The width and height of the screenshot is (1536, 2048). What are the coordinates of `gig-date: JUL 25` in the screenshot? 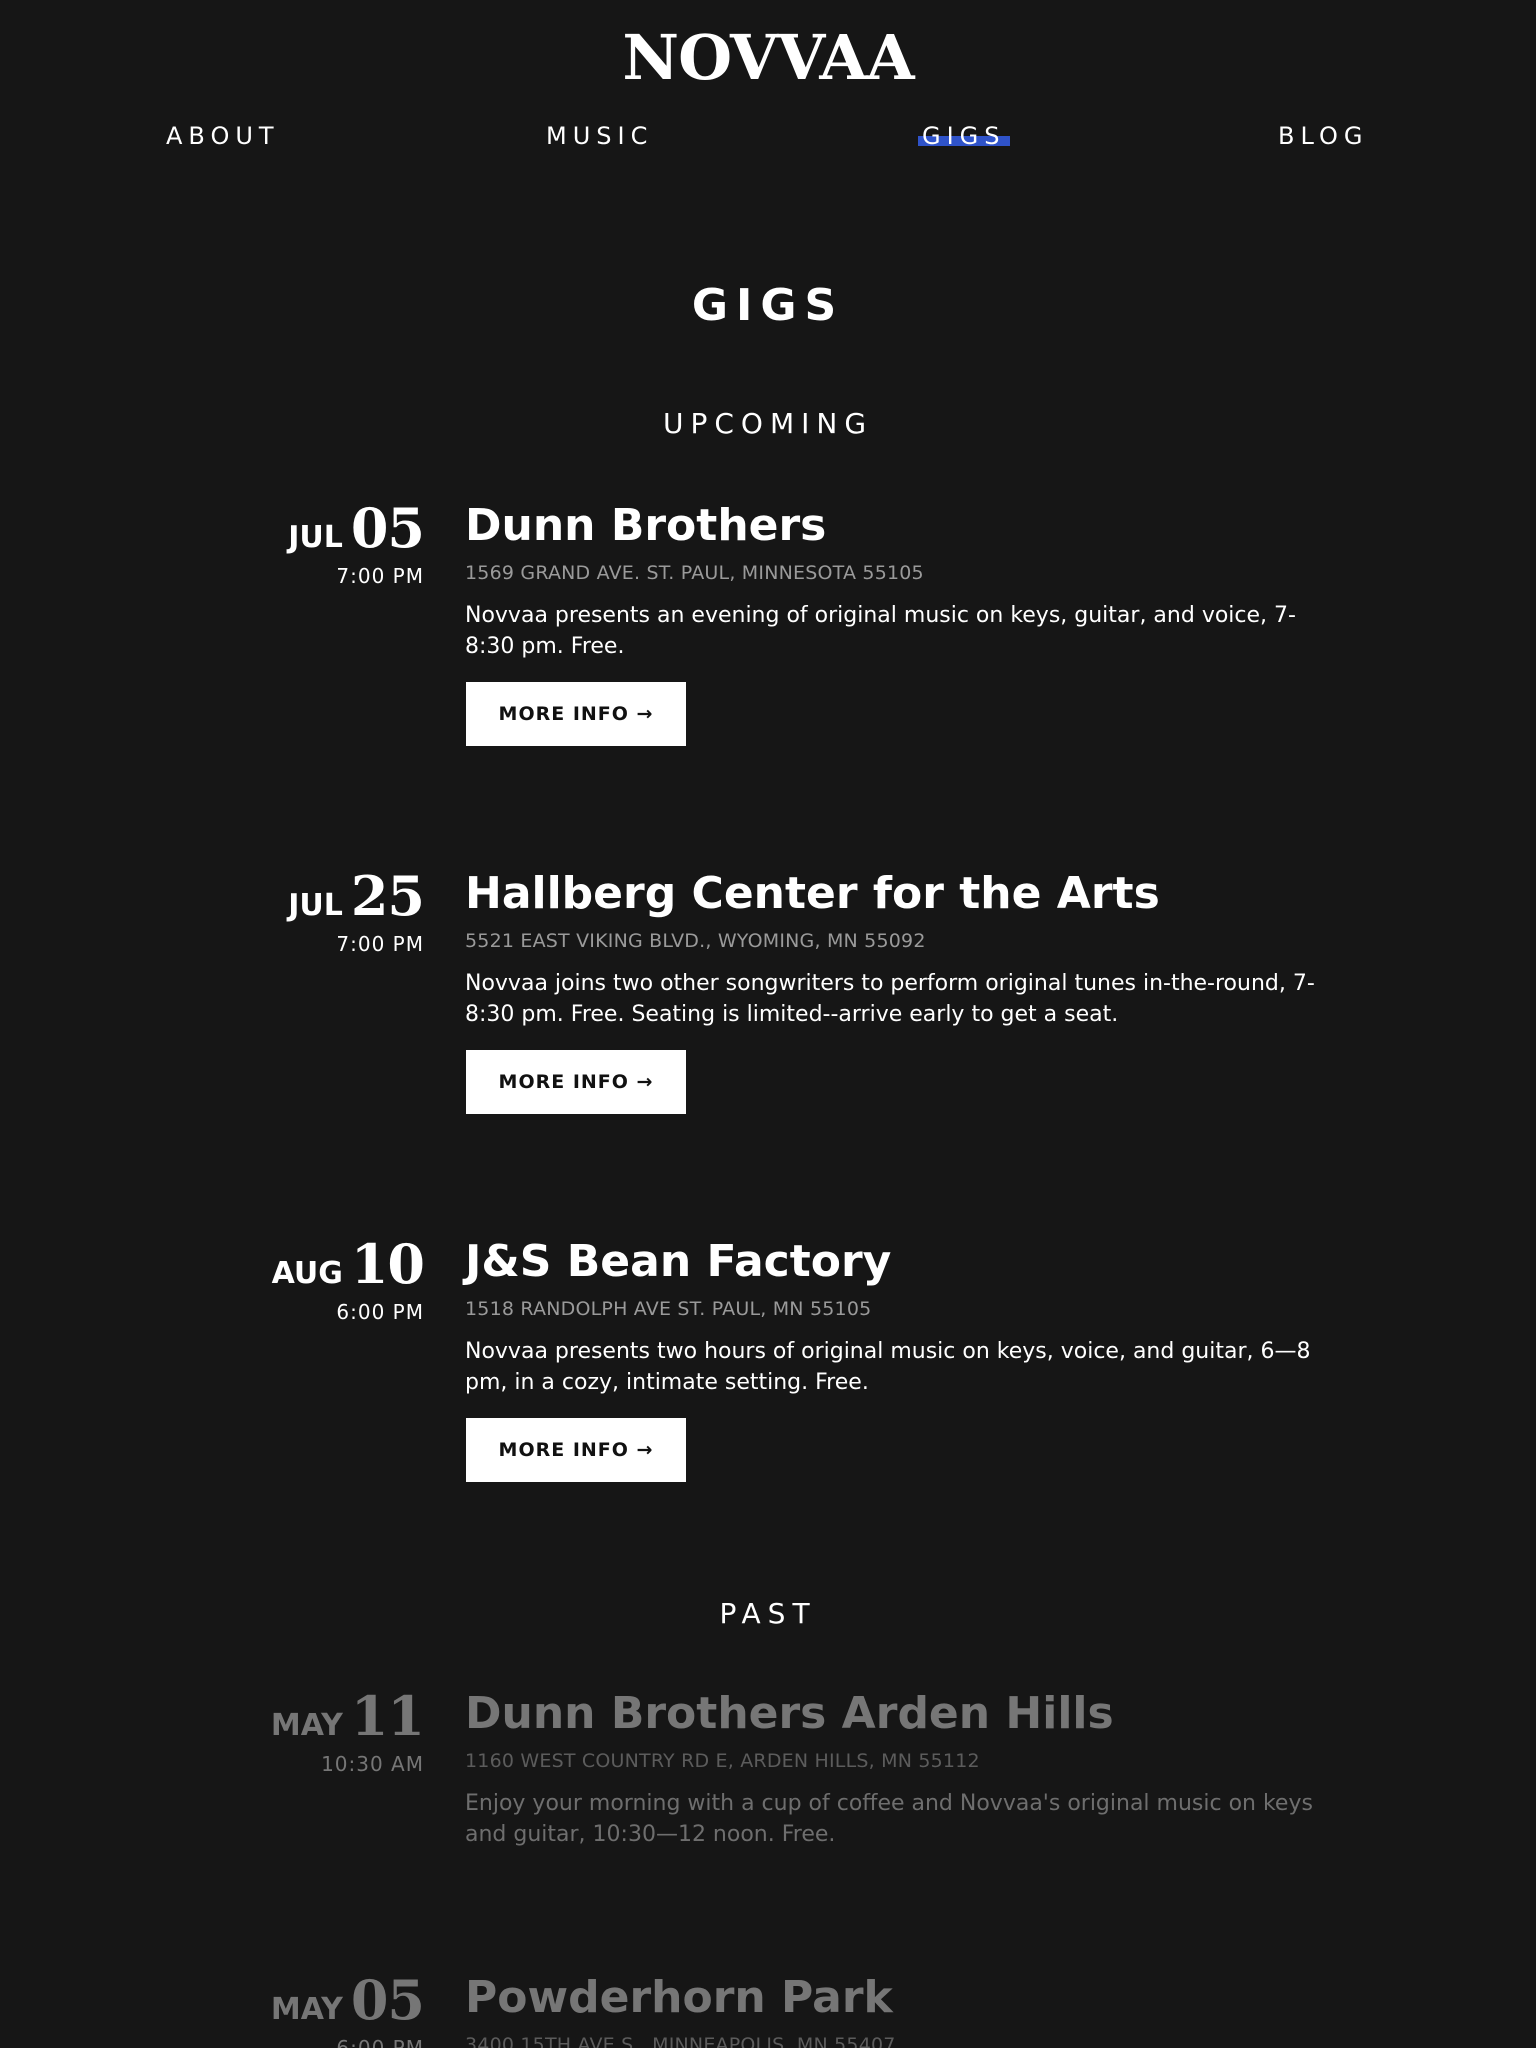 It's located at (356, 896).